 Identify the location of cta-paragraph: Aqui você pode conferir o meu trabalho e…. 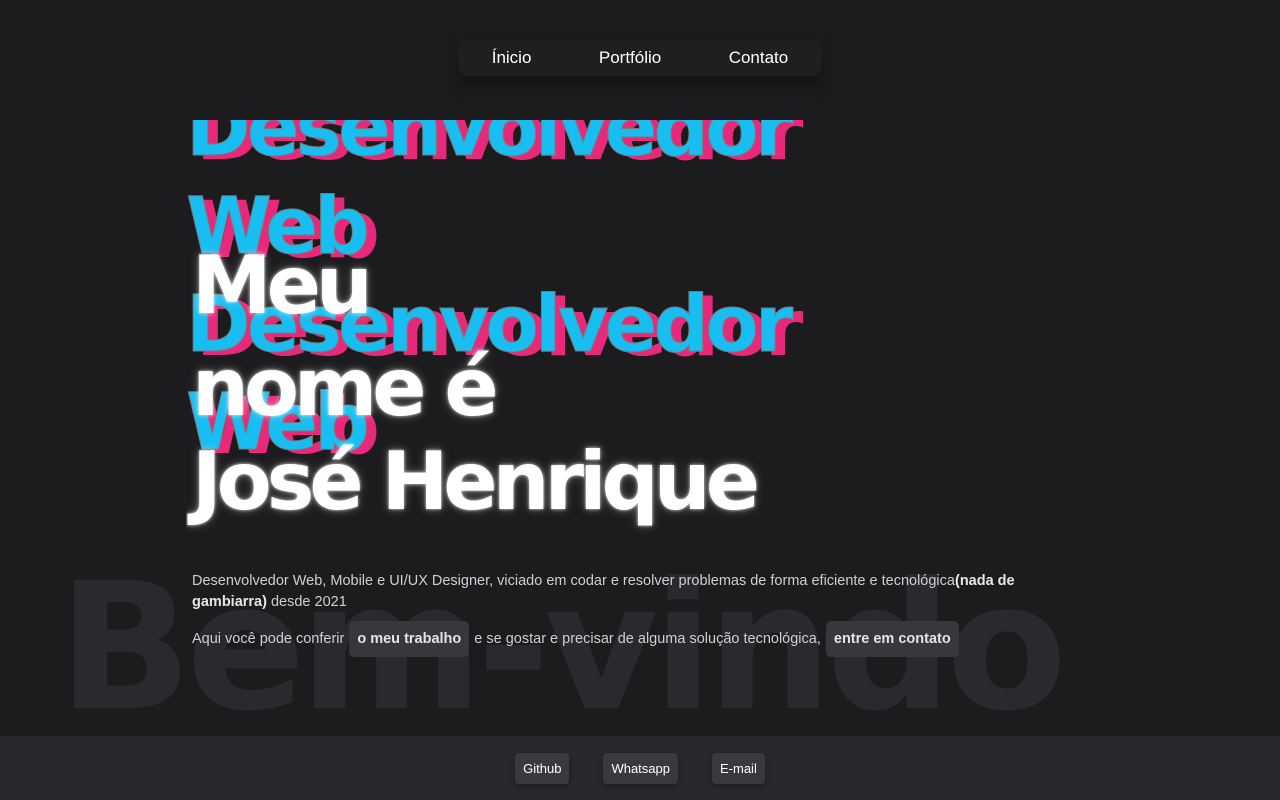
(642, 639).